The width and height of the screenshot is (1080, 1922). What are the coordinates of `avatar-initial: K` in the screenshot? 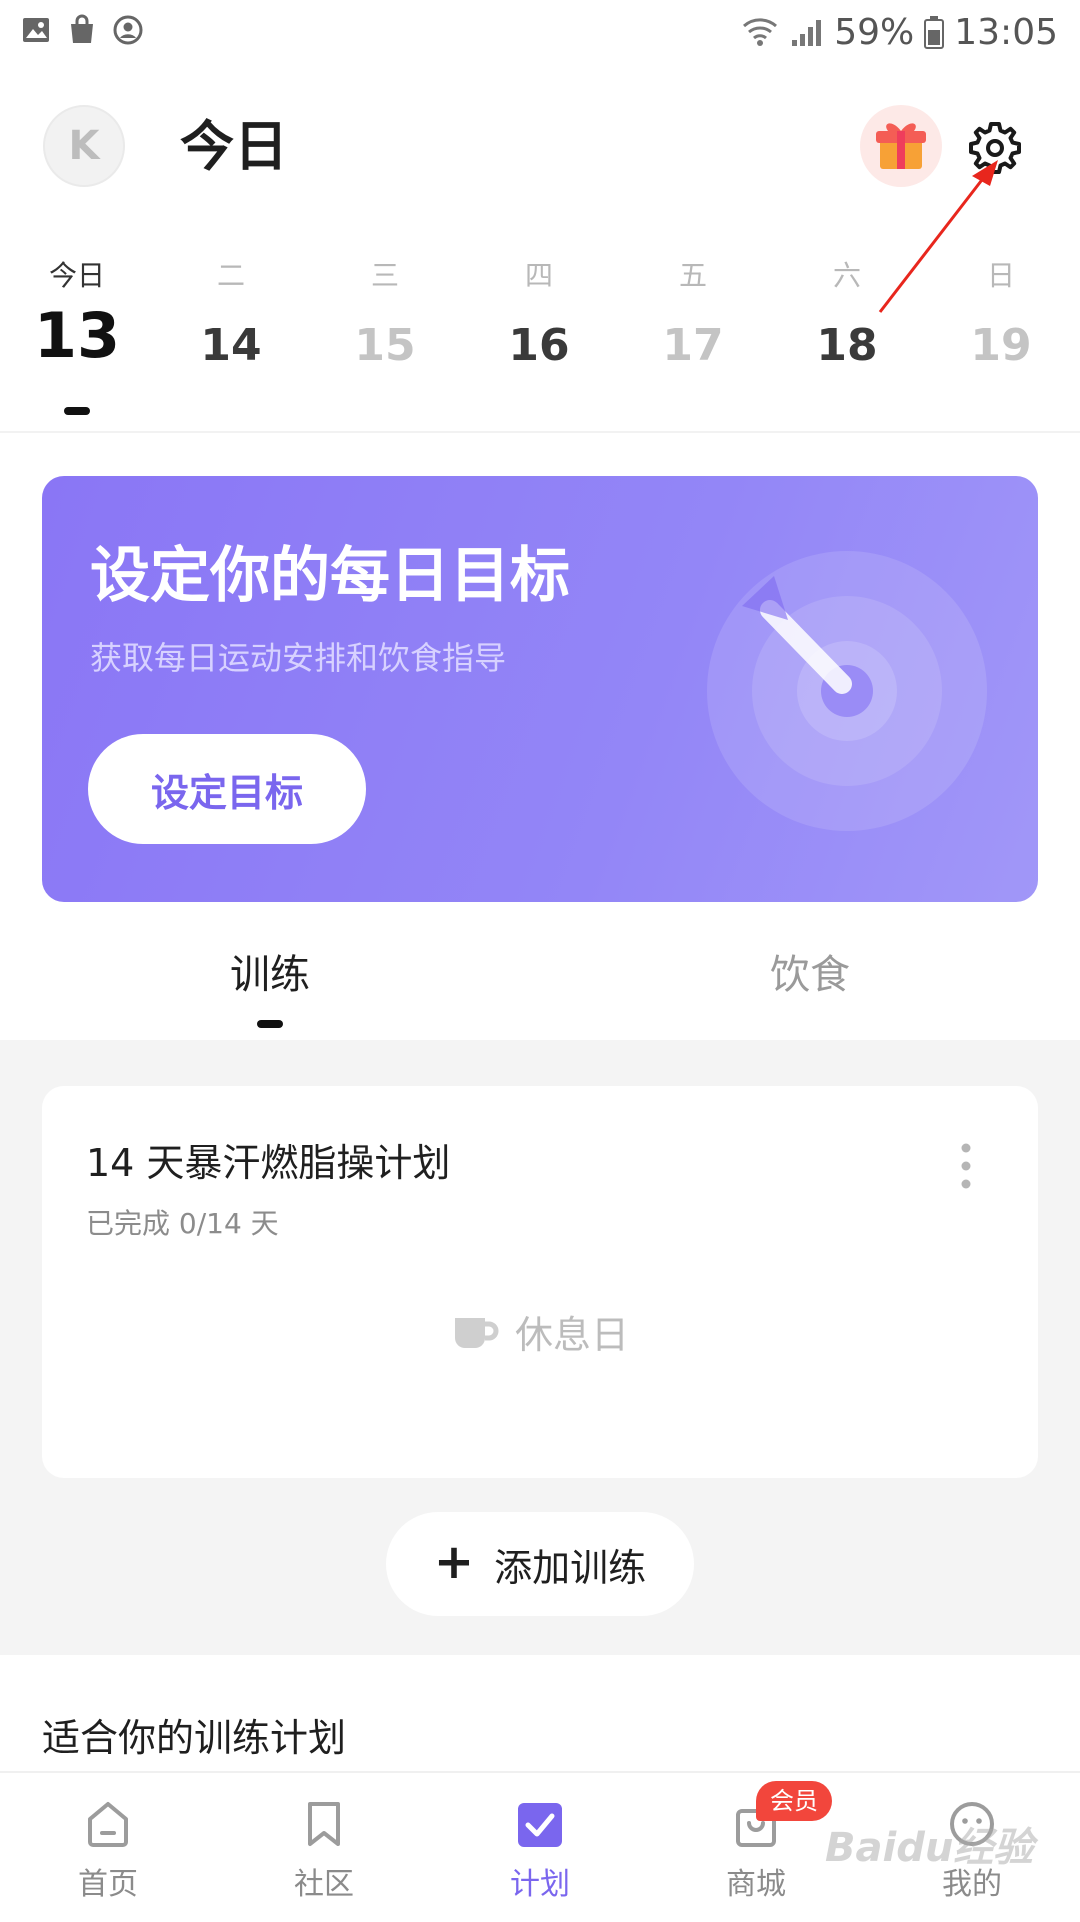 It's located at (84, 146).